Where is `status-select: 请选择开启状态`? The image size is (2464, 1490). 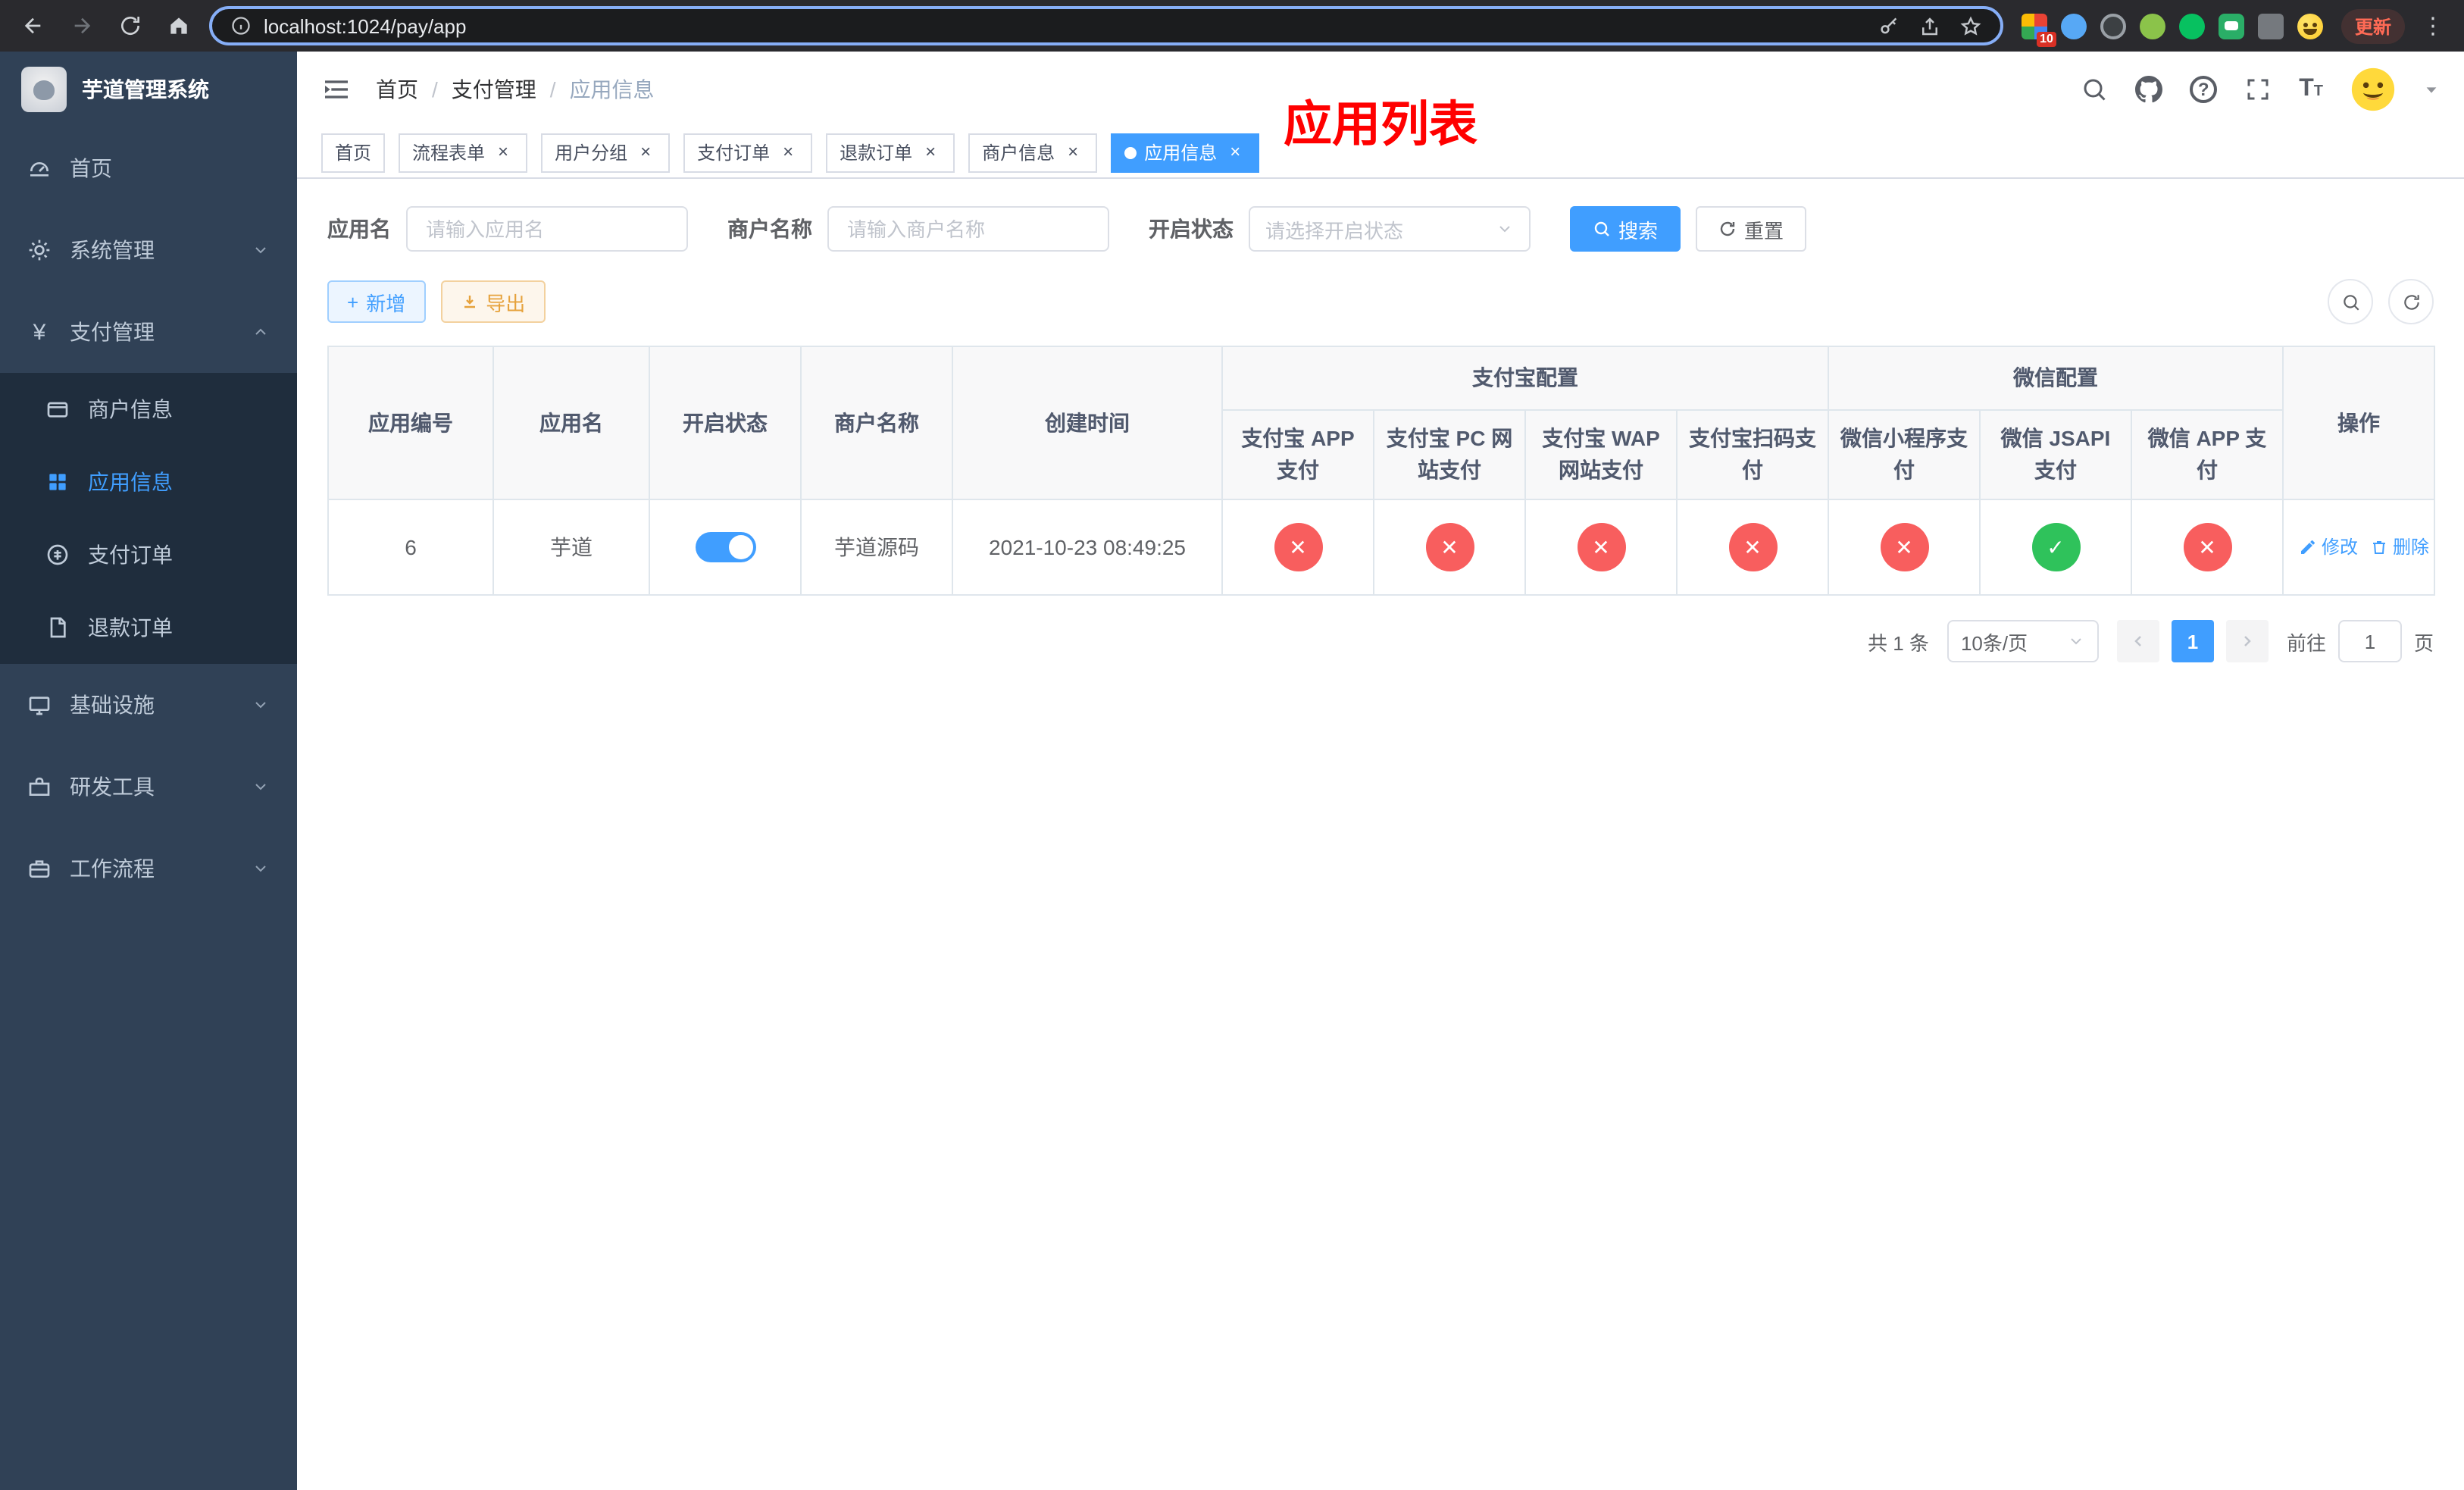 status-select: 请选择开启状态 is located at coordinates (1390, 229).